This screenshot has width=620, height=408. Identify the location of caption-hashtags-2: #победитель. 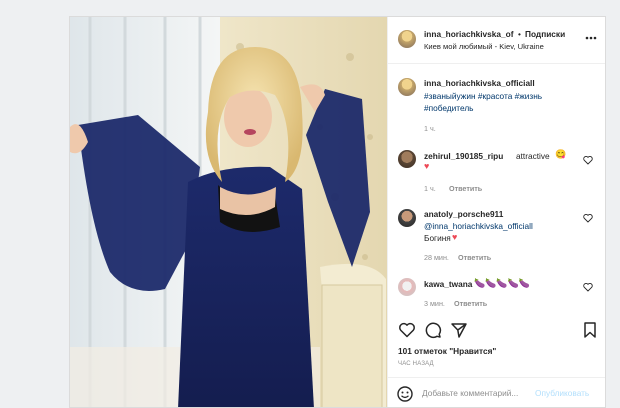
(449, 108).